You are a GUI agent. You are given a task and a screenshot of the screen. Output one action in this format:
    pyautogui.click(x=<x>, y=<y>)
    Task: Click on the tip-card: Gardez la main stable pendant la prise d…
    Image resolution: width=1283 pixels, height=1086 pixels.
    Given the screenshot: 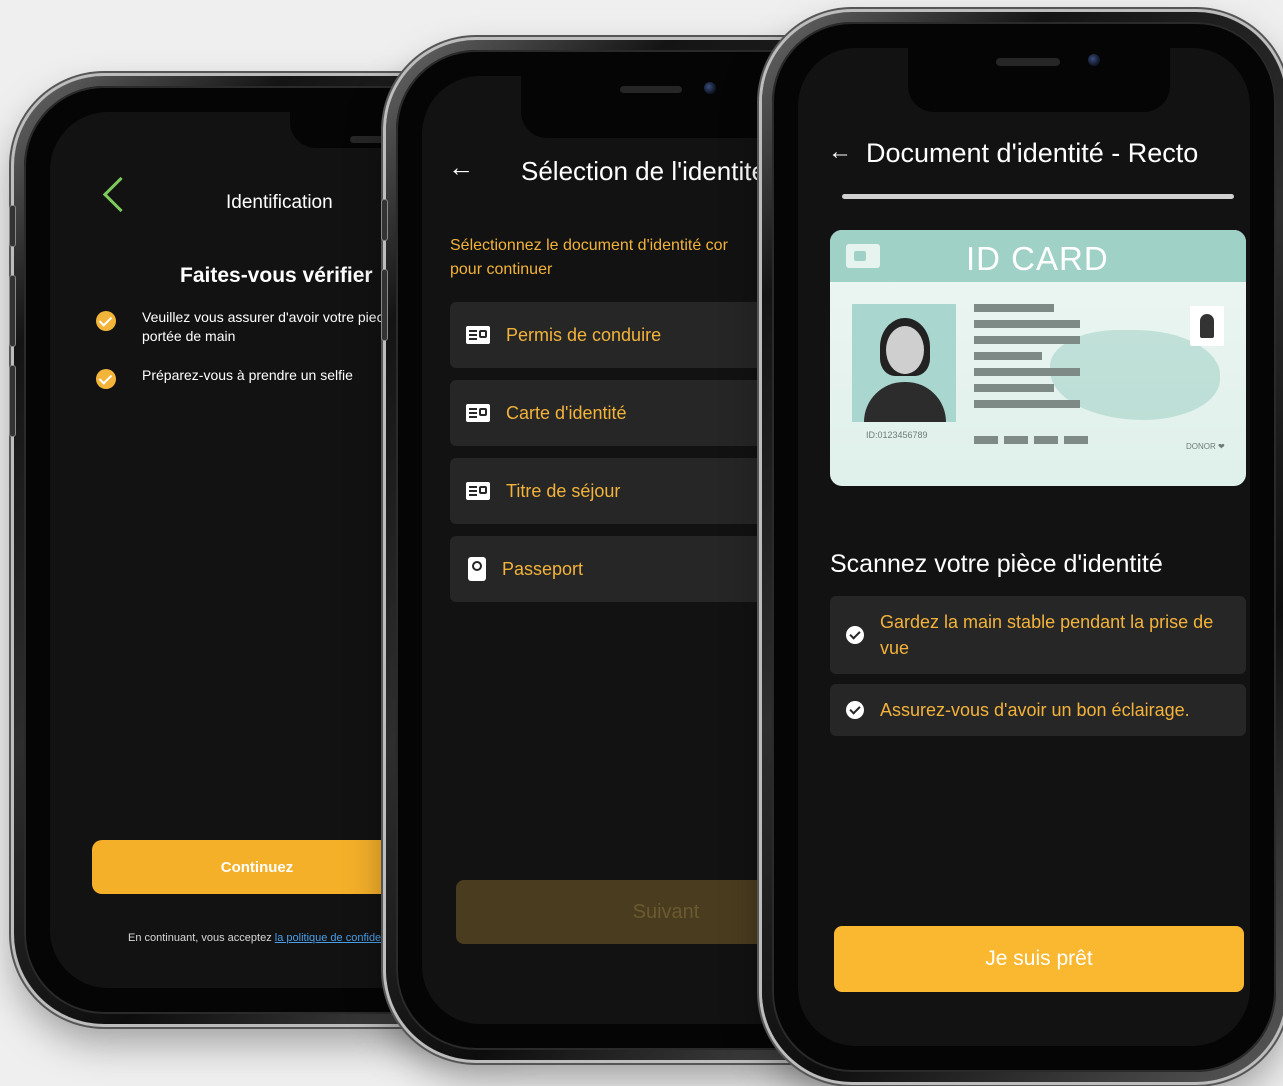 What is the action you would take?
    pyautogui.click(x=1038, y=635)
    